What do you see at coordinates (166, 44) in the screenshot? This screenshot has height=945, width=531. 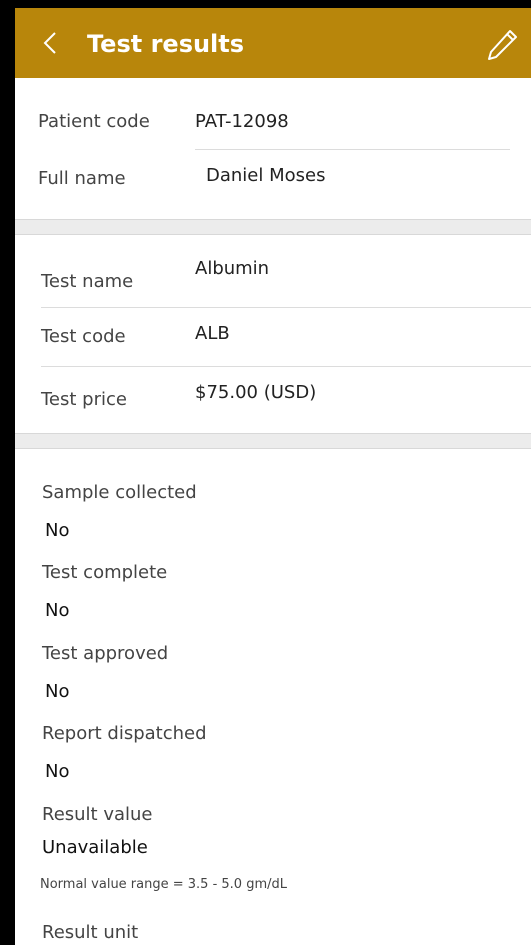 I see `page-title: Test results` at bounding box center [166, 44].